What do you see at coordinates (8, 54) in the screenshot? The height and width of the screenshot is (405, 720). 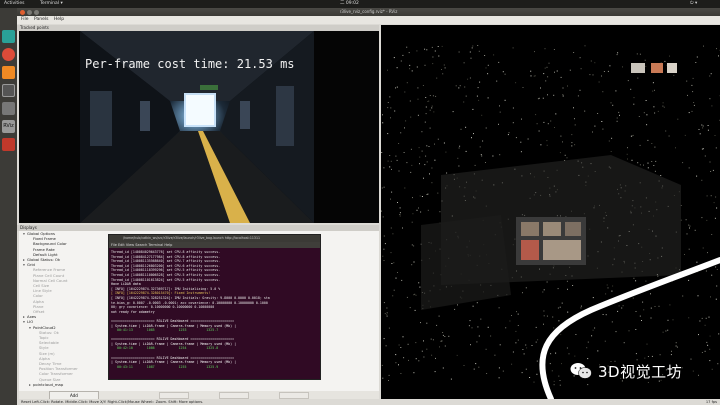 I see `chrome-browser-icon` at bounding box center [8, 54].